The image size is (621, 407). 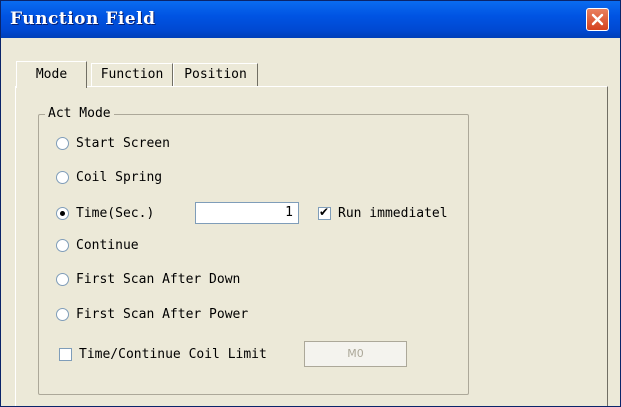 I want to click on tab-mode: Mode, so click(x=51, y=74).